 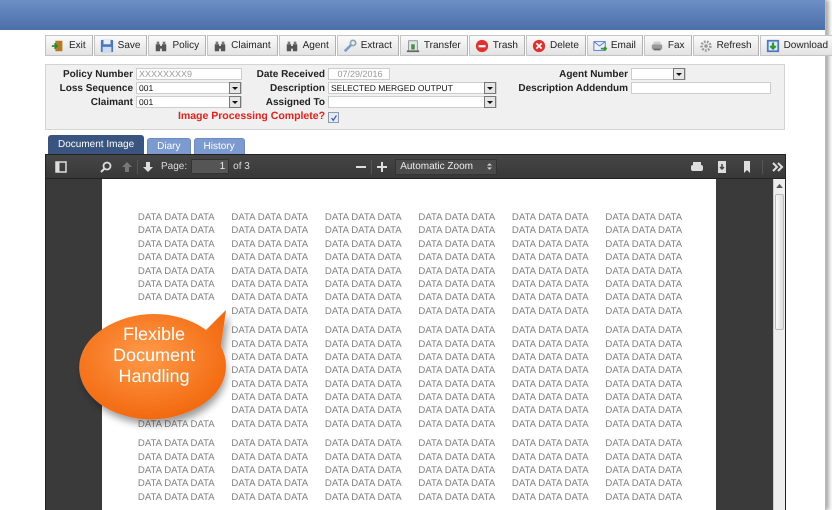 I want to click on gear-icon, so click(x=705, y=45).